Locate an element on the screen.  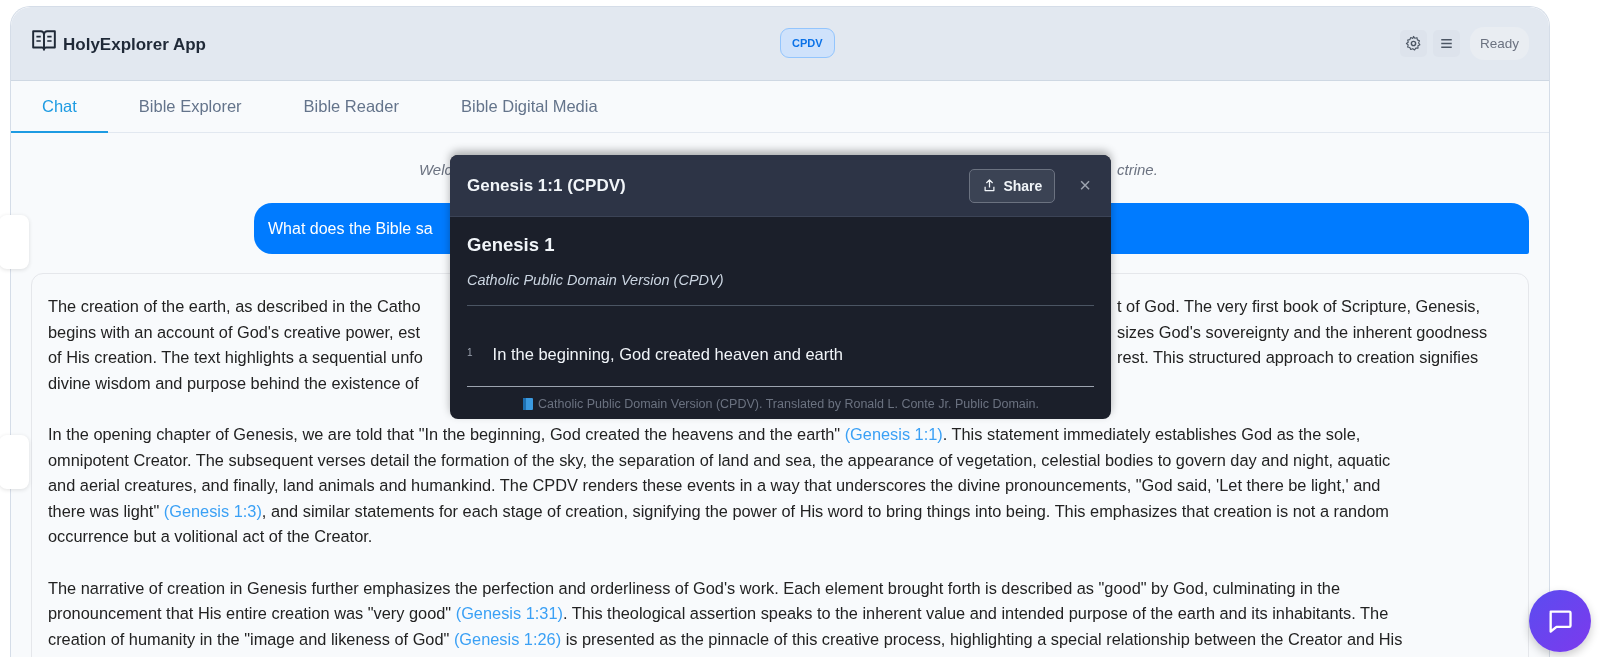
answer-text: occurrence but a volitional act of the Creator. is located at coordinates (210, 536).